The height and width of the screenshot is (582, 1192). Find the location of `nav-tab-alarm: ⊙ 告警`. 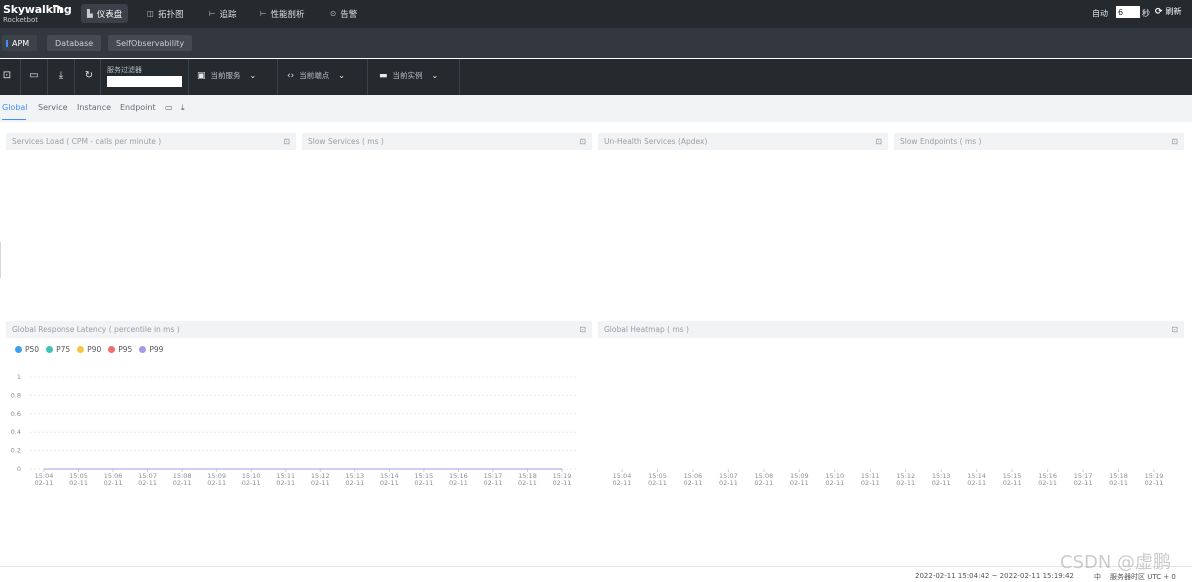

nav-tab-alarm: ⊙ 告警 is located at coordinates (343, 13).